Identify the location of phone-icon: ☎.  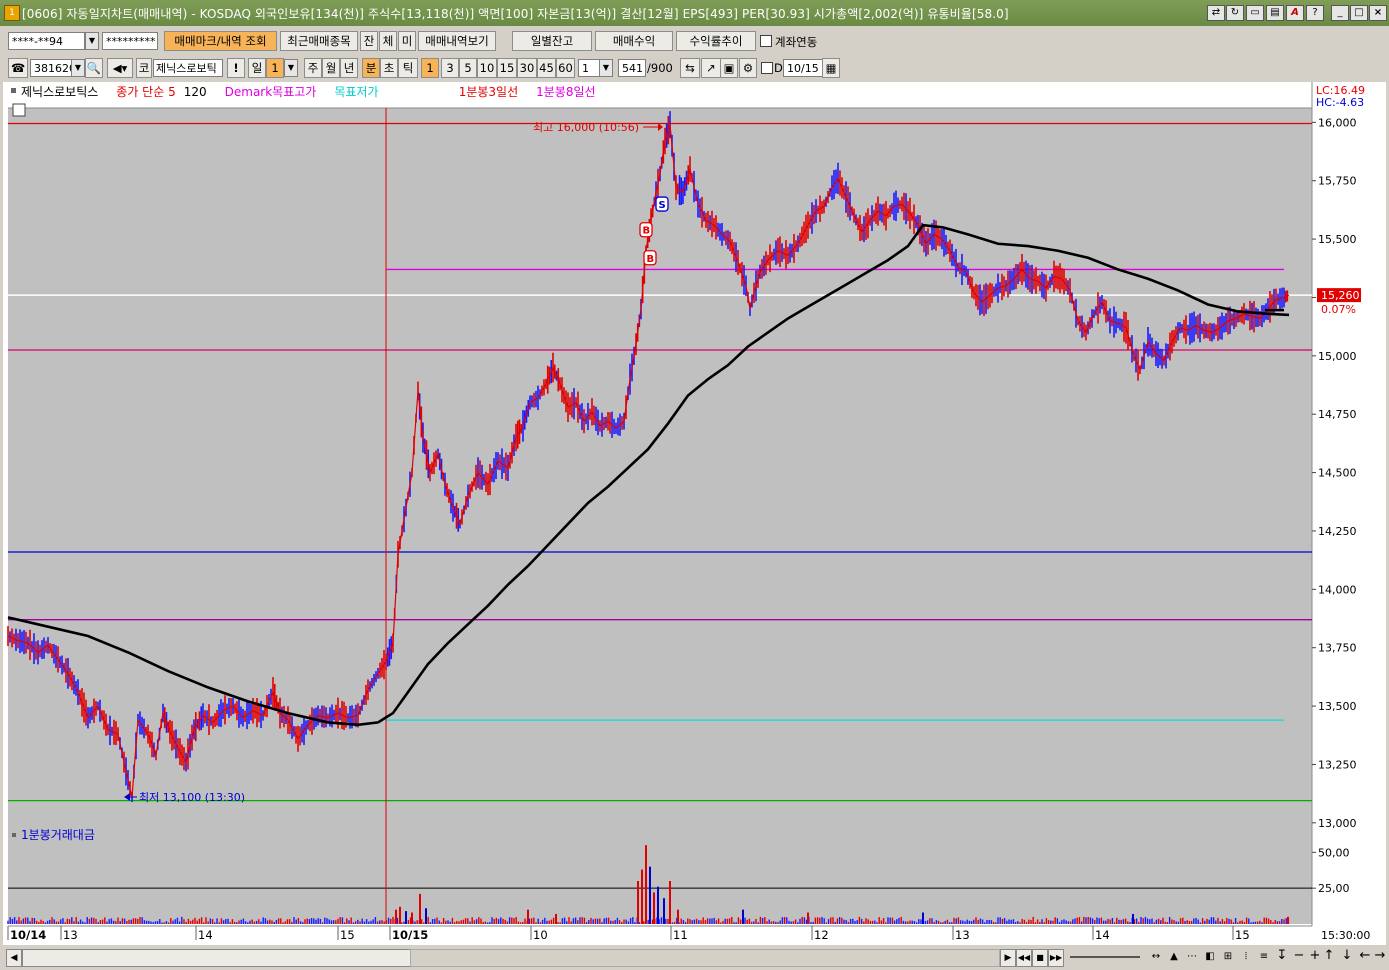
(18, 68).